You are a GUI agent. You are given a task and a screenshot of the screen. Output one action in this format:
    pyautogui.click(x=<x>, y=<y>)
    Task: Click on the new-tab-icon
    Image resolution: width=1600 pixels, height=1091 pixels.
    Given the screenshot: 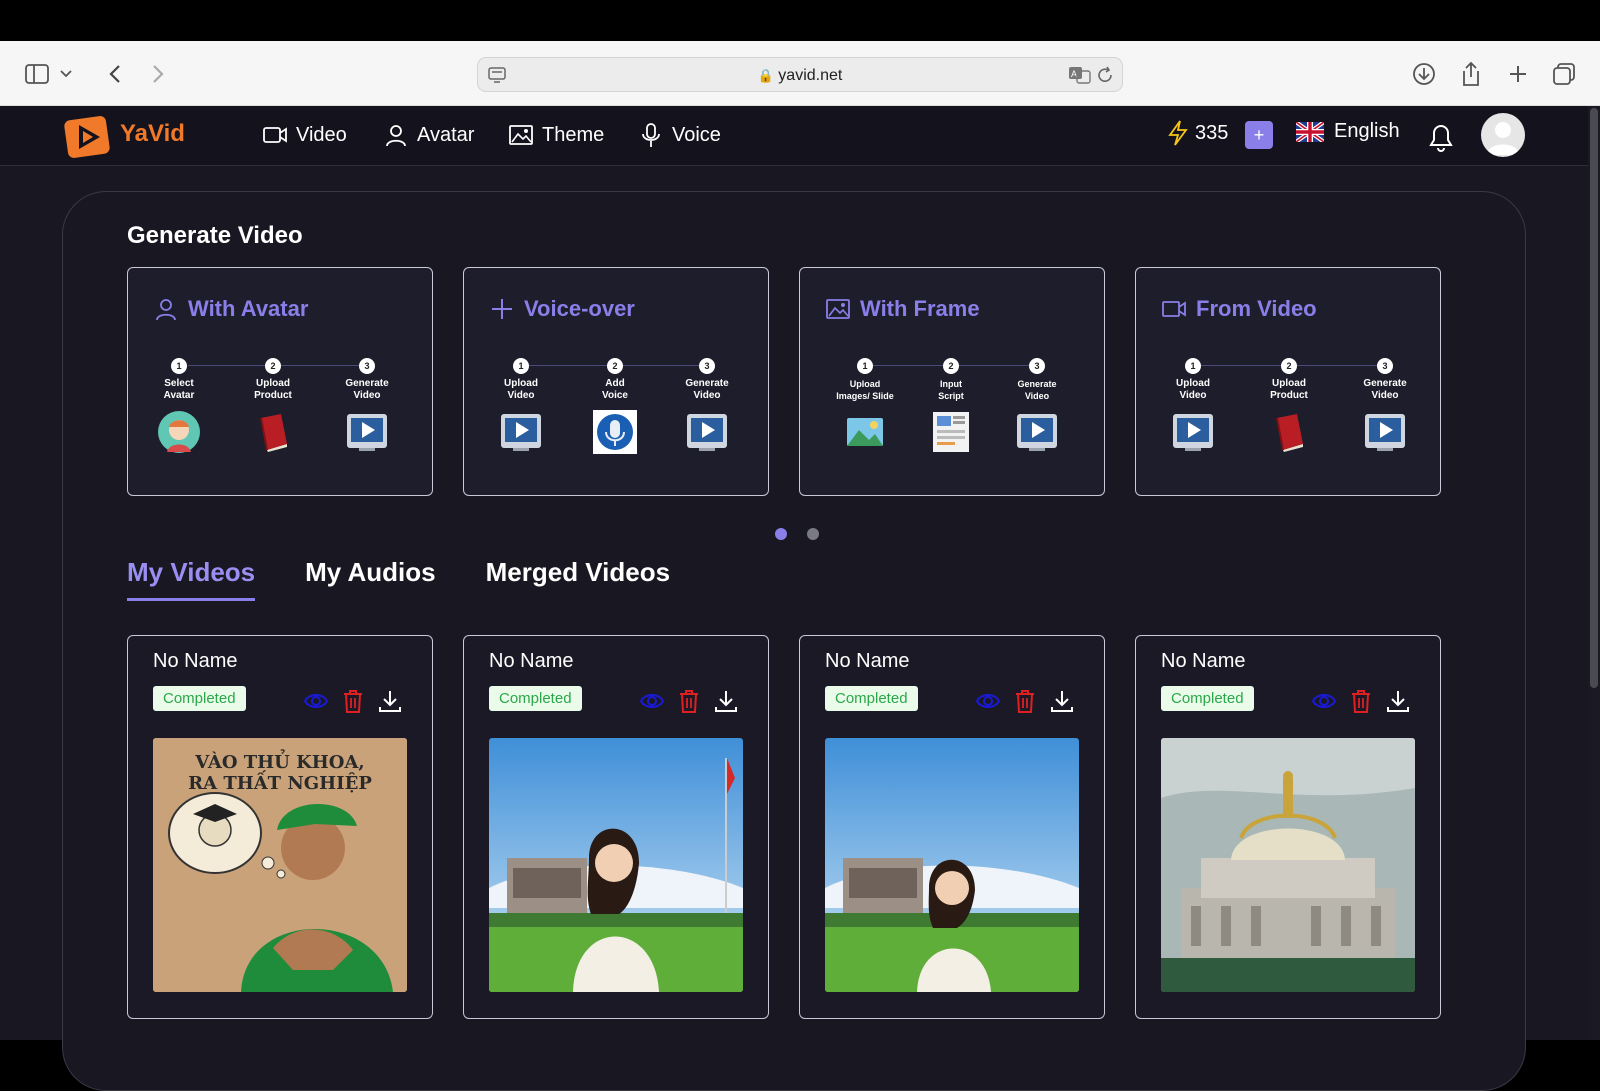 What is the action you would take?
    pyautogui.click(x=1518, y=74)
    